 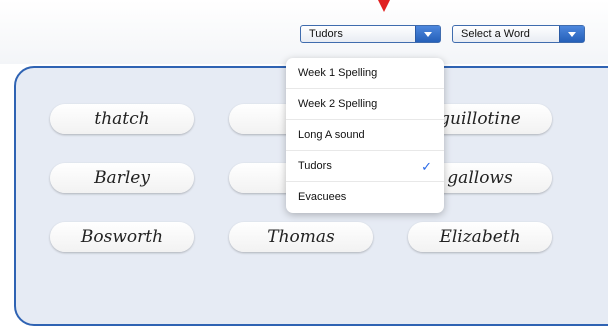 I want to click on word-label: guillotine, so click(x=480, y=119).